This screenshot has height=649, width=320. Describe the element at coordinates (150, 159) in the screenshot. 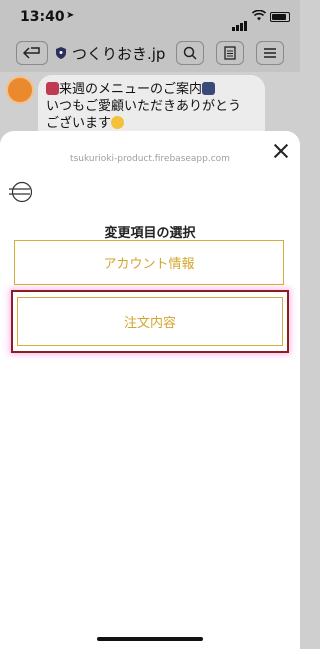

I see `sheet-url: tsukurioki-product.firebaseapp.com` at that location.